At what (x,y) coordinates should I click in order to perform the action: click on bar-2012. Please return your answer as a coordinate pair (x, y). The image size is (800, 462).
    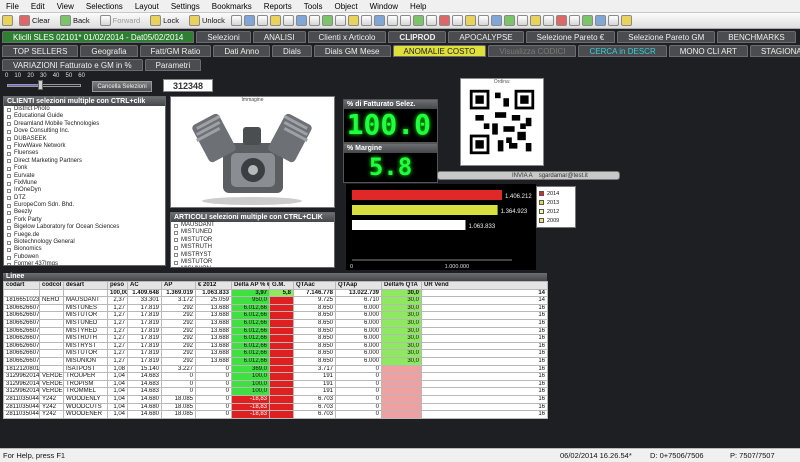
    Looking at the image, I should click on (409, 225).